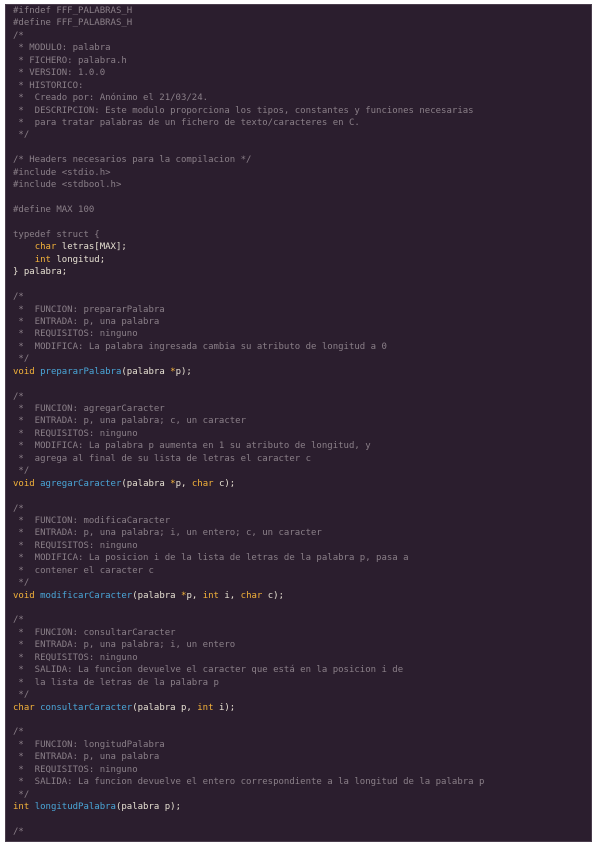  What do you see at coordinates (81, 483) in the screenshot?
I see `function-name-token: agregarCaracter` at bounding box center [81, 483].